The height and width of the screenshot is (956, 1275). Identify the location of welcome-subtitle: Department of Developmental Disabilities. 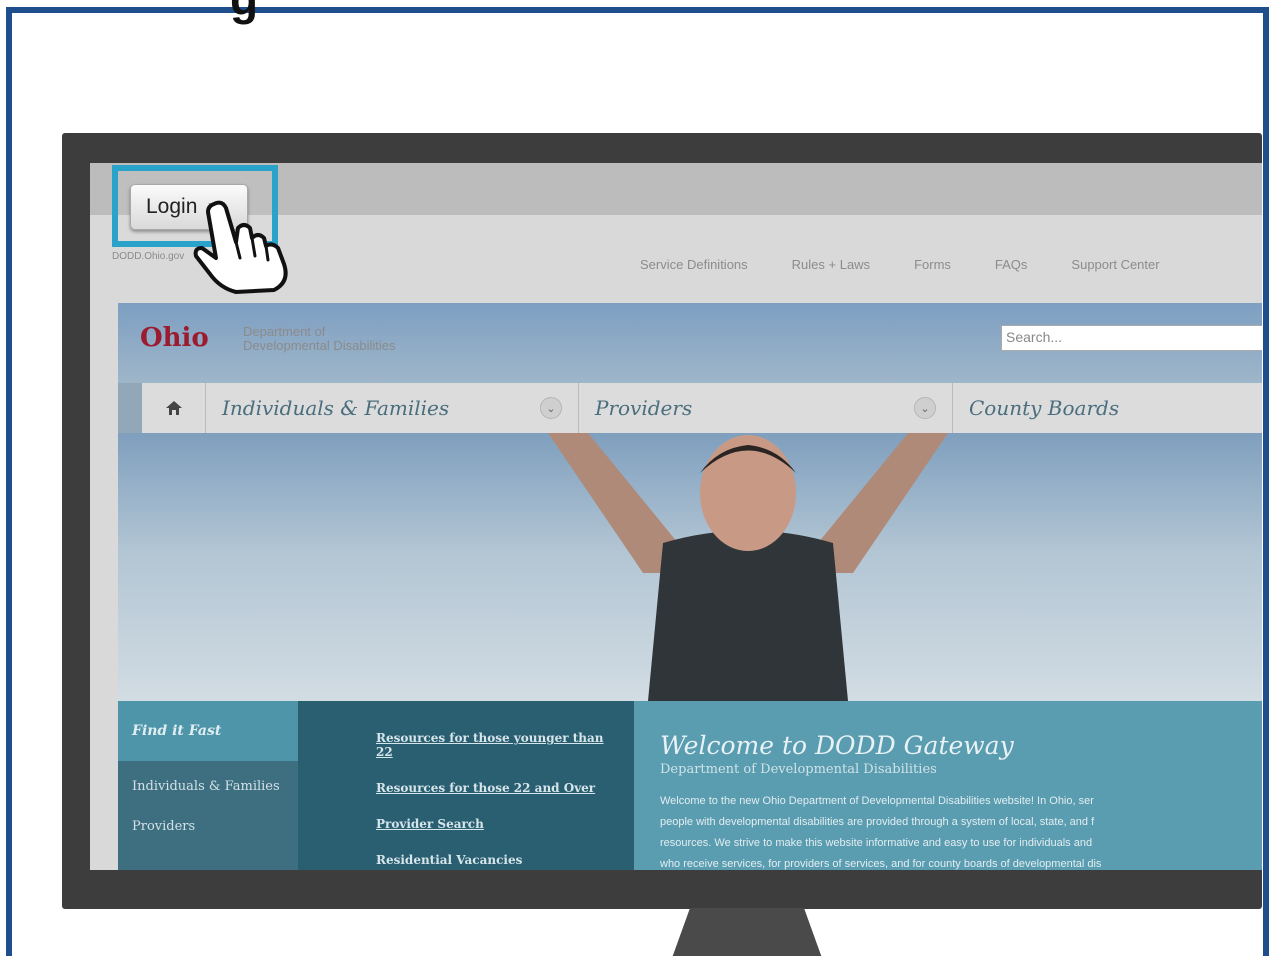
(798, 769).